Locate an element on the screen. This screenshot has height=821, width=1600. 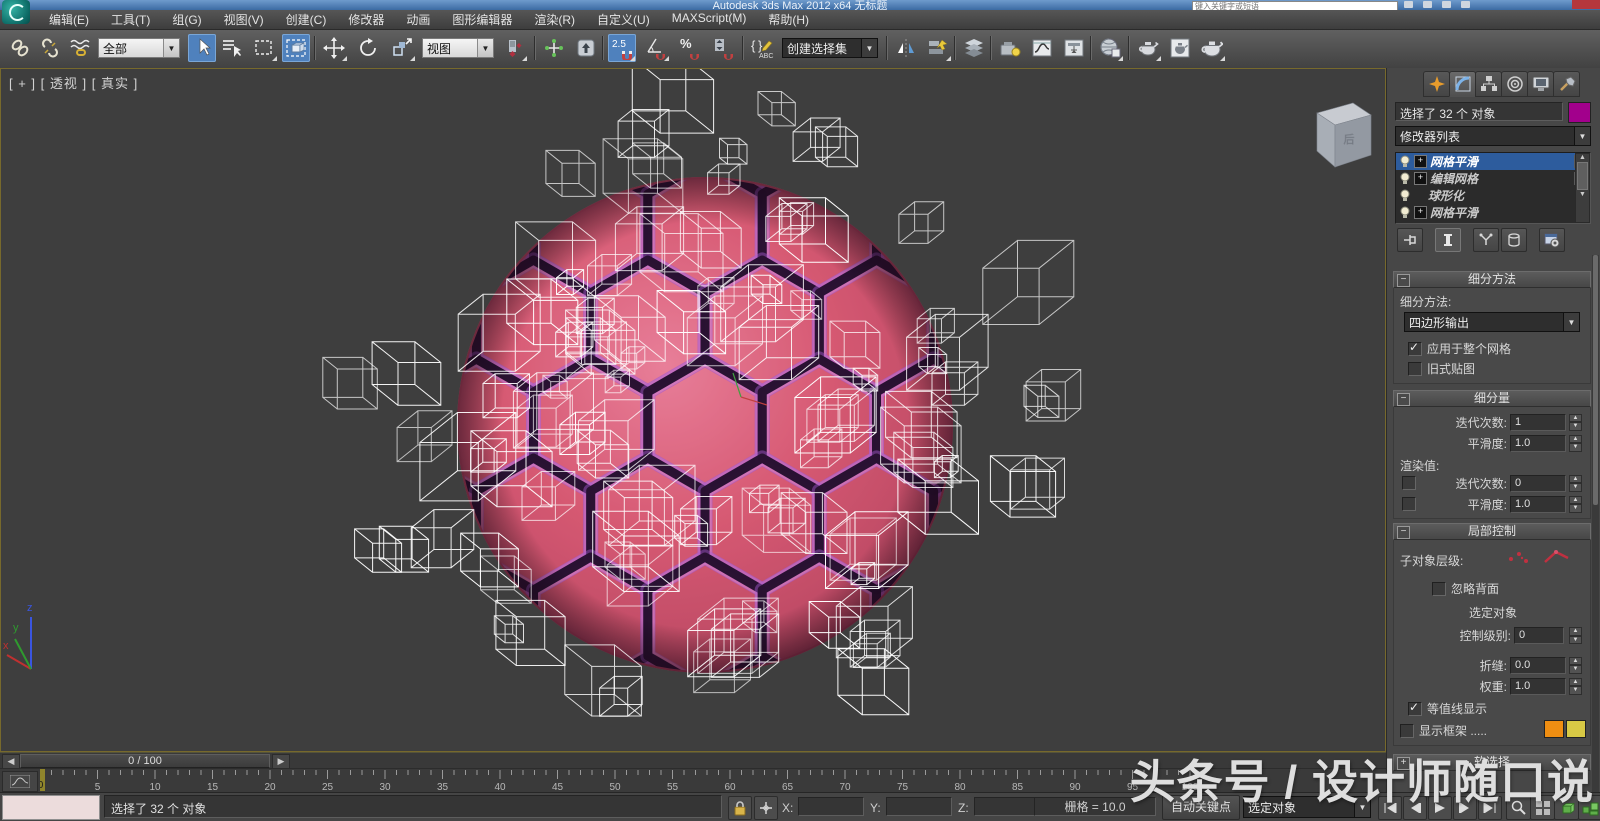
favorites-icon is located at coordinates (1446, 4).